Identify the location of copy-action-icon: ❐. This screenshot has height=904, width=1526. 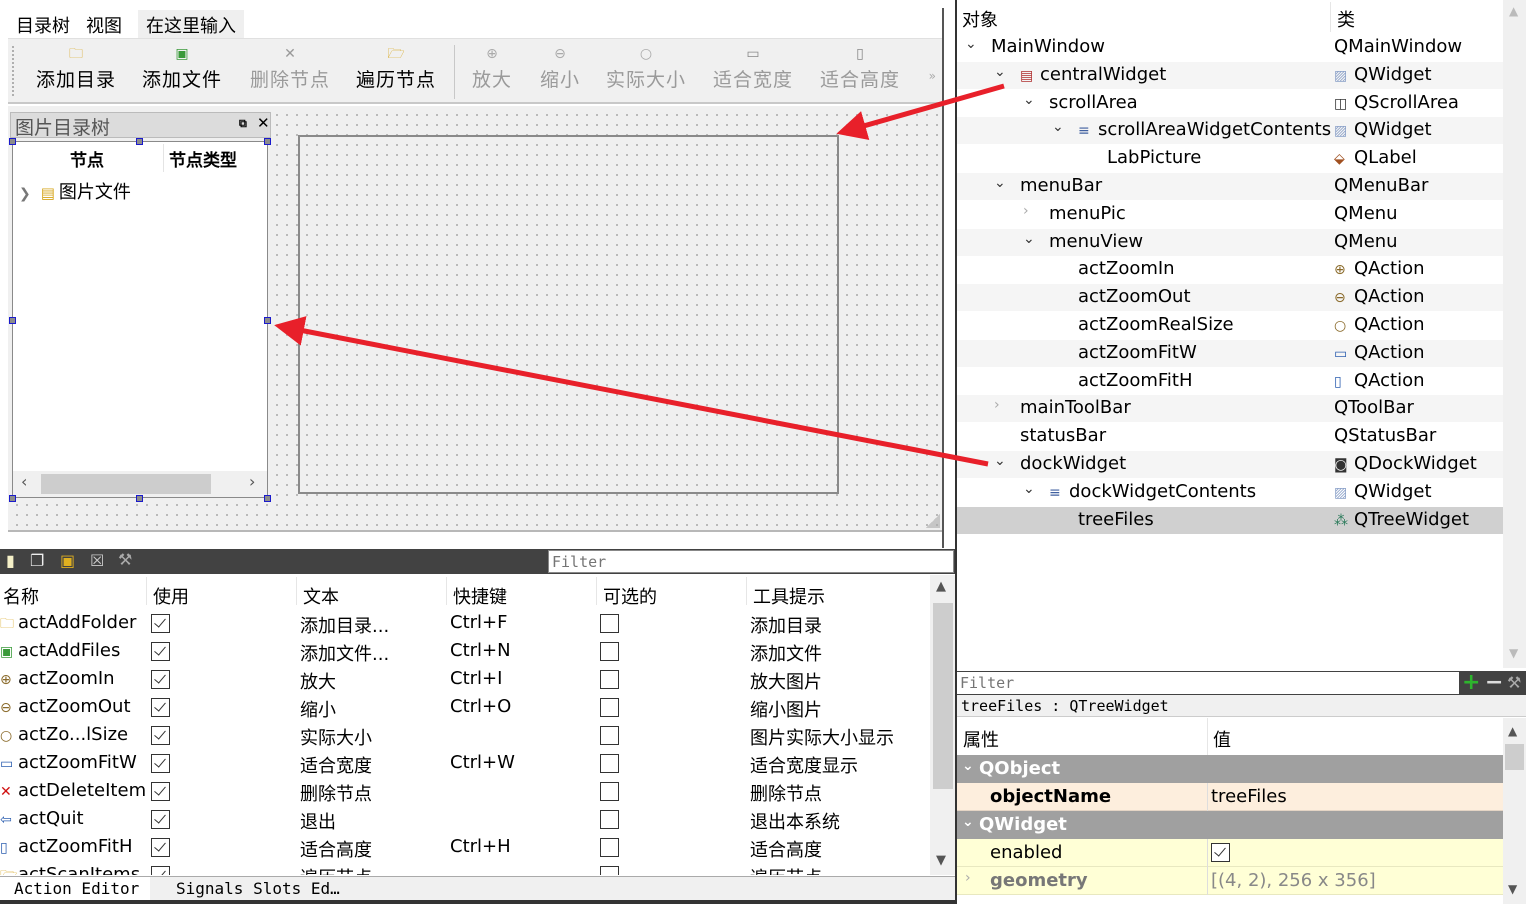
(37, 560).